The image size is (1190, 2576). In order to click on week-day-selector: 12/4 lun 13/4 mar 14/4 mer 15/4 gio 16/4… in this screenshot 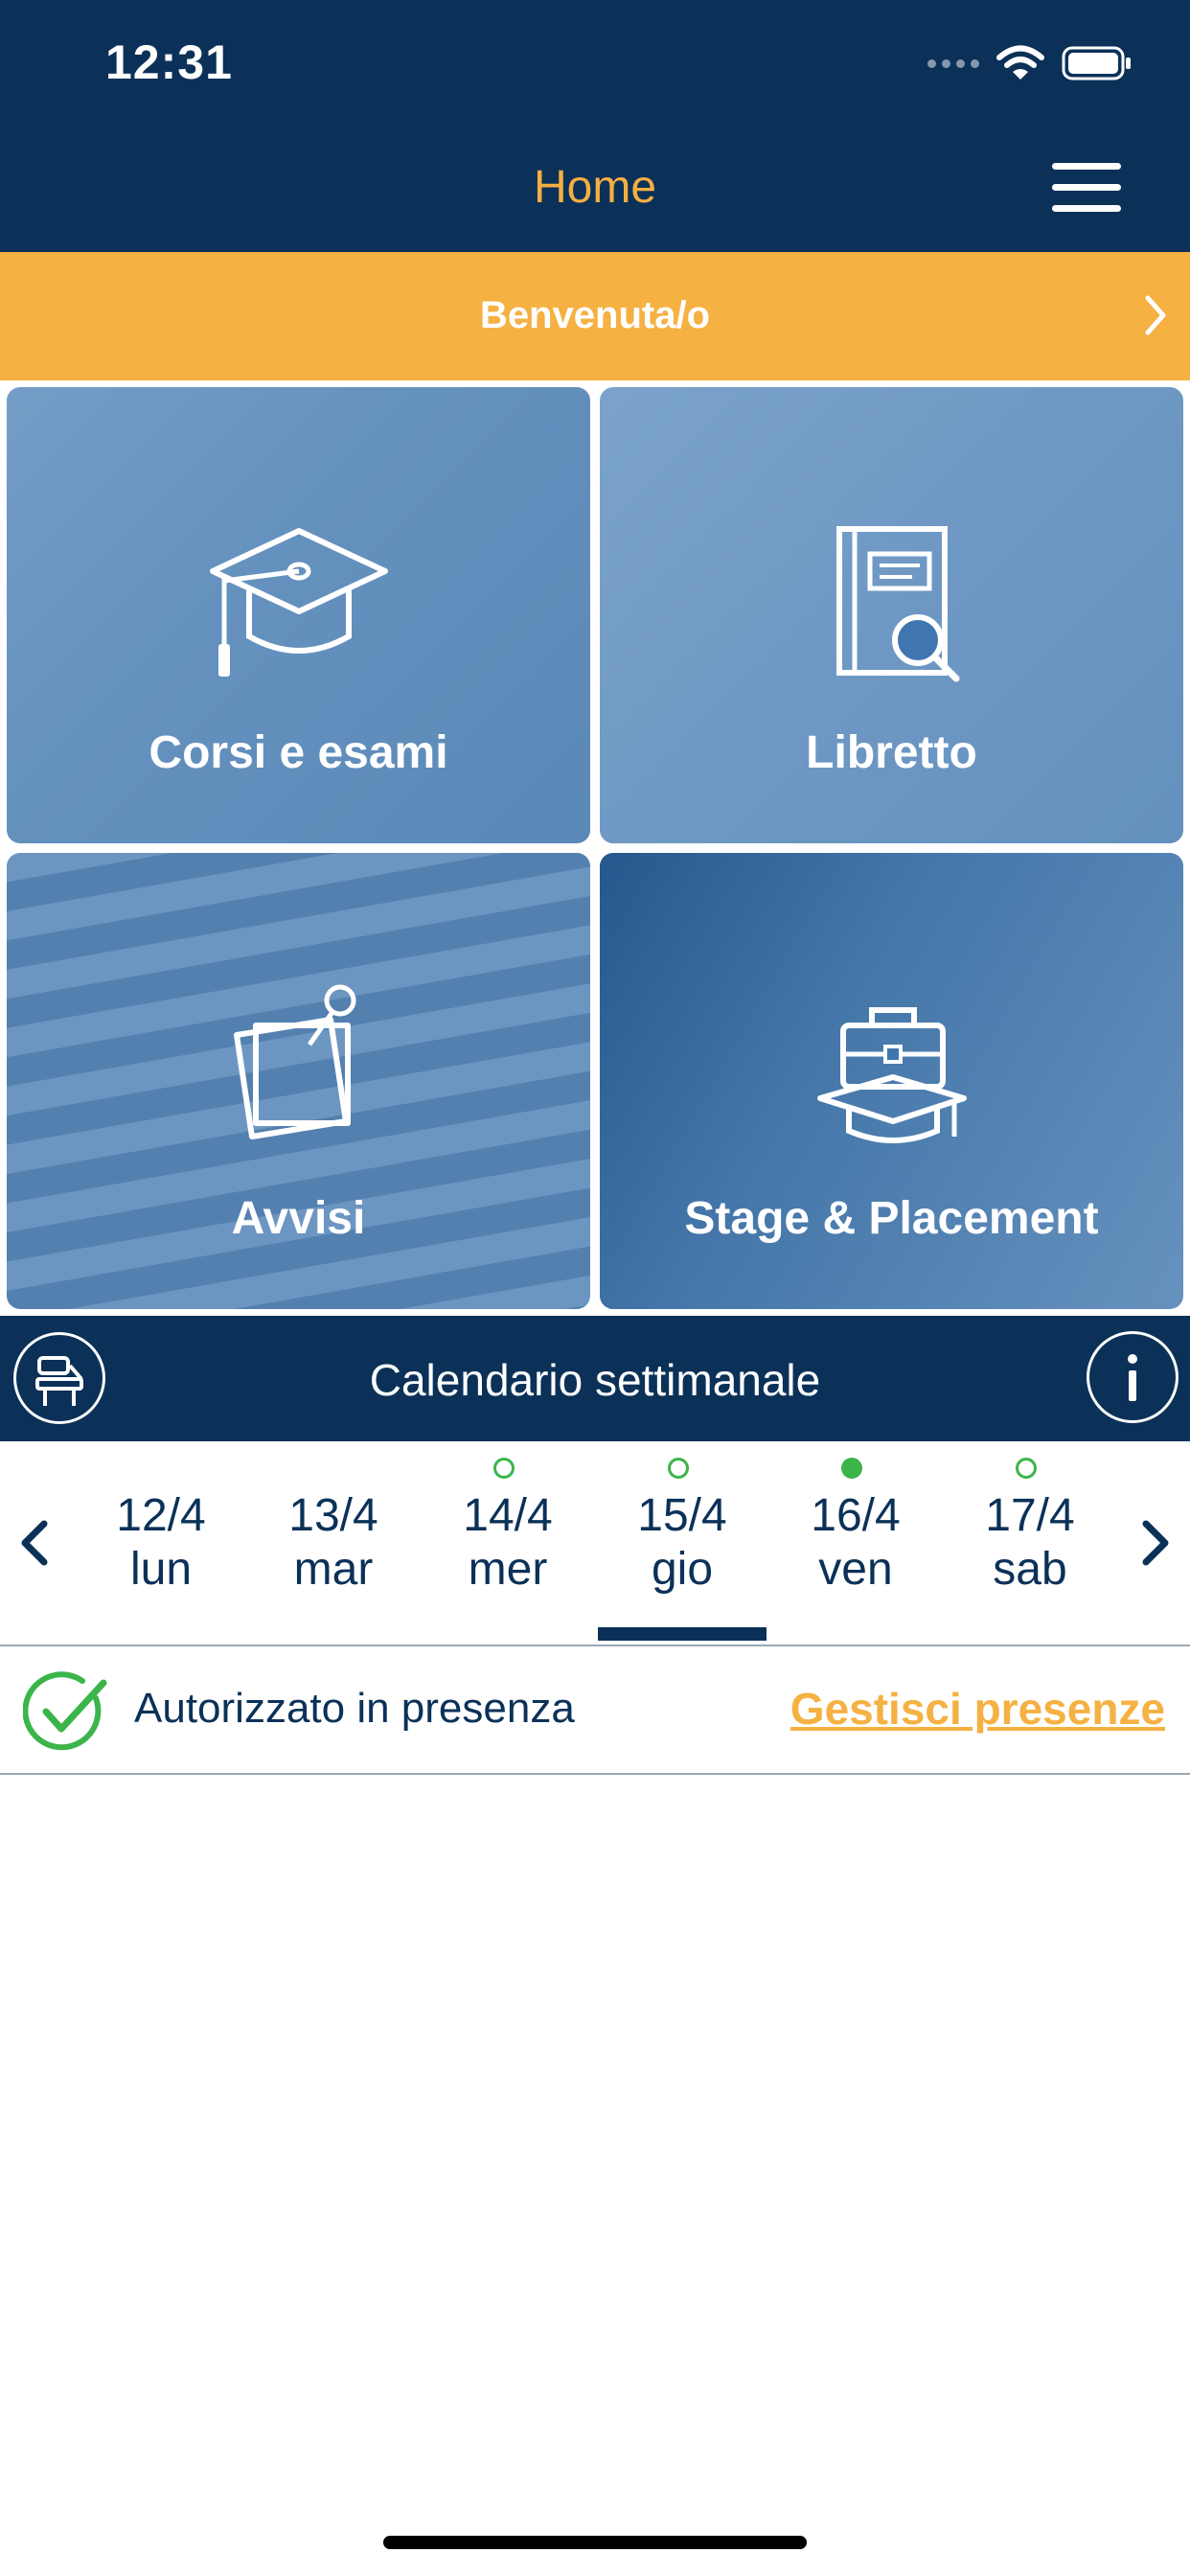, I will do `click(595, 1543)`.